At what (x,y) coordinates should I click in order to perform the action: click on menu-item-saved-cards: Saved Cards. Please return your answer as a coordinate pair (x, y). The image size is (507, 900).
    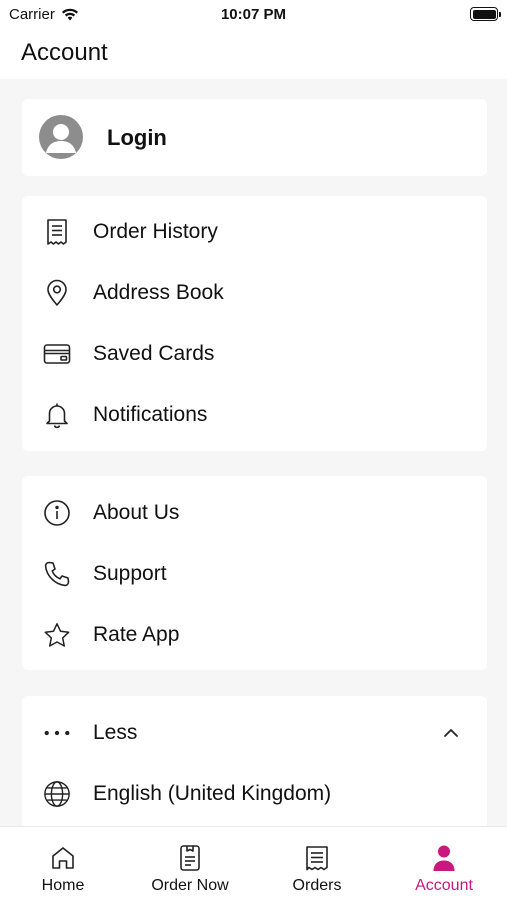
    Looking at the image, I should click on (254, 354).